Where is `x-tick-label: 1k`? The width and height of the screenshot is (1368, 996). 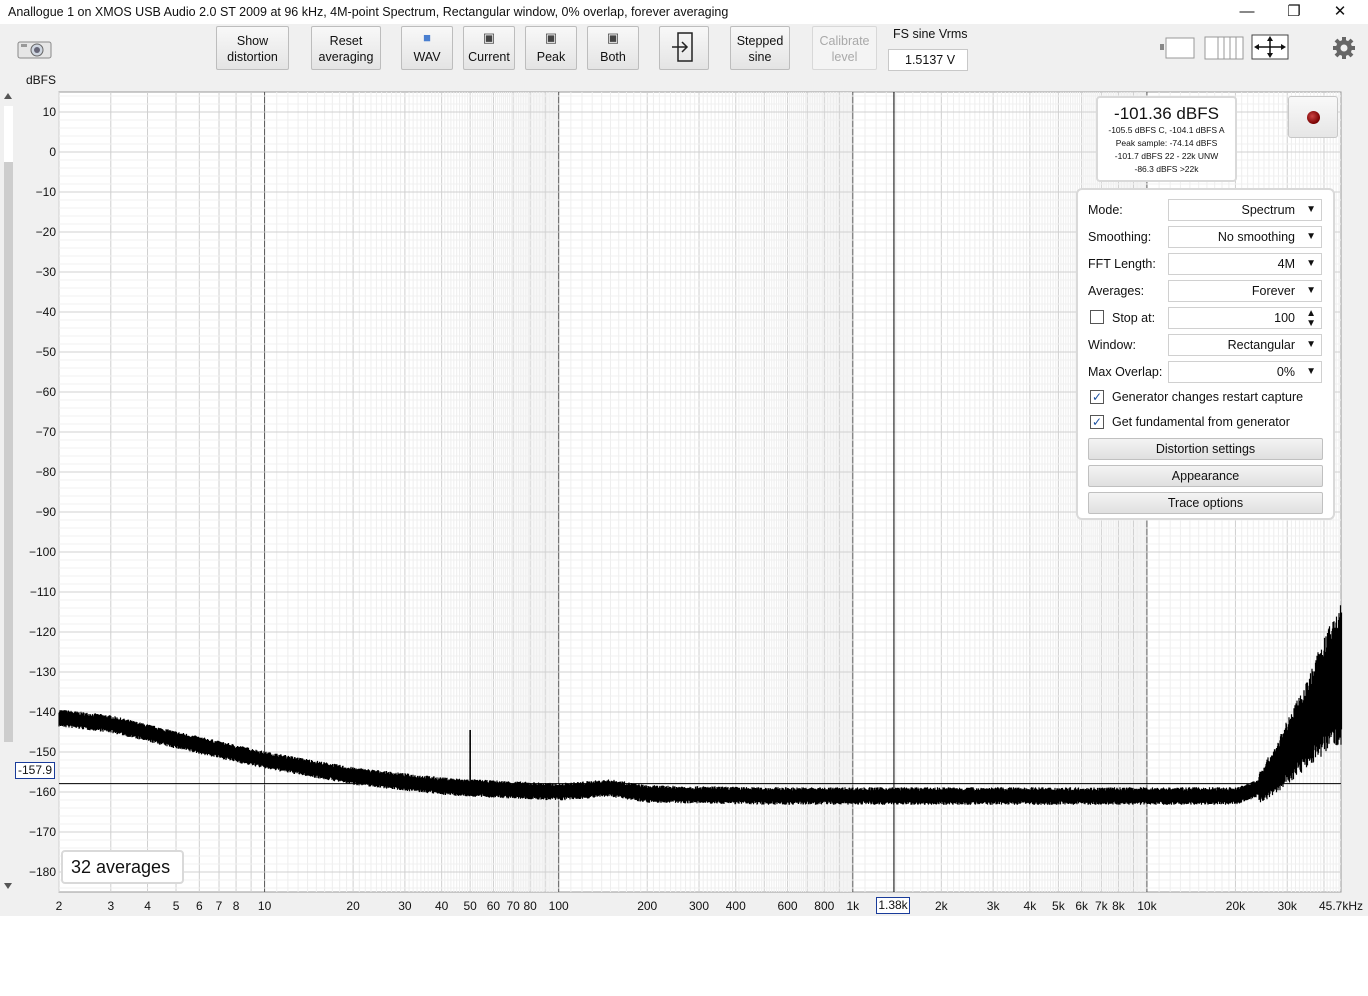 x-tick-label: 1k is located at coordinates (853, 906).